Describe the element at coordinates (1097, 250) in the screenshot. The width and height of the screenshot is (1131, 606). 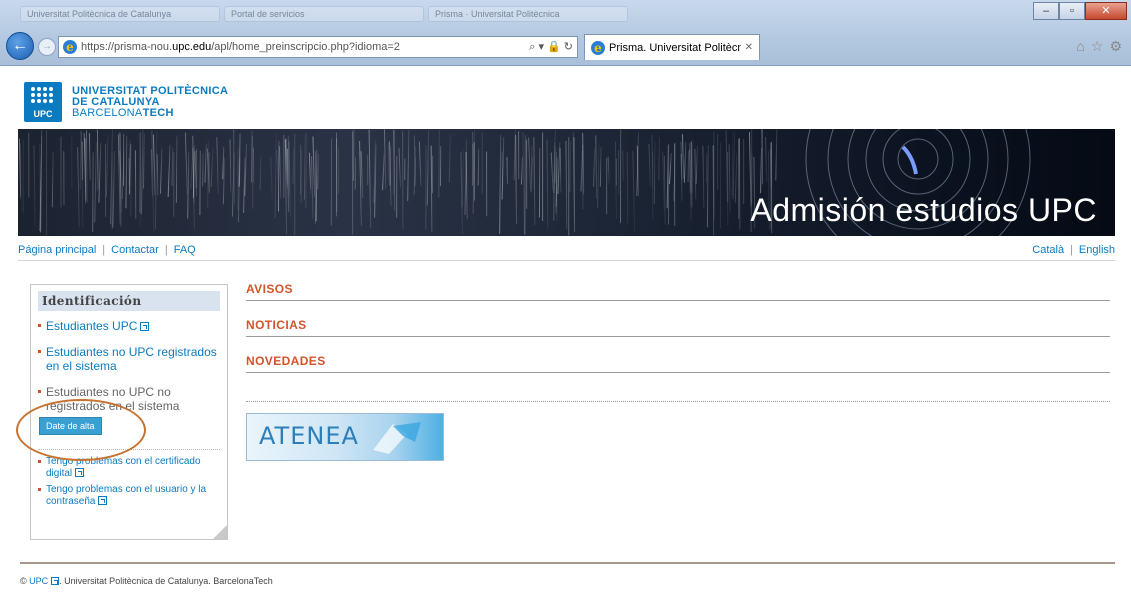
I see `lang-english-link: English` at that location.